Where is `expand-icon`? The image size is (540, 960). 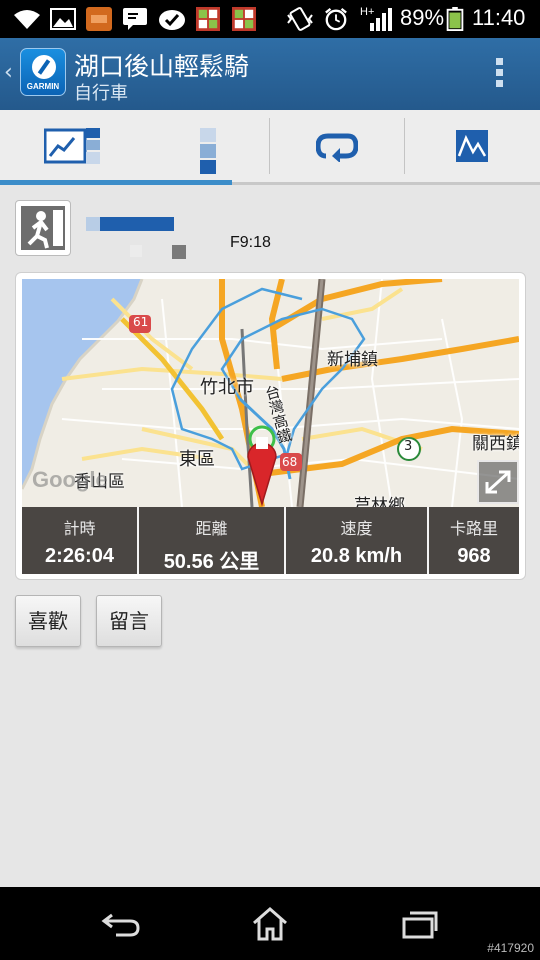
expand-icon is located at coordinates (498, 482).